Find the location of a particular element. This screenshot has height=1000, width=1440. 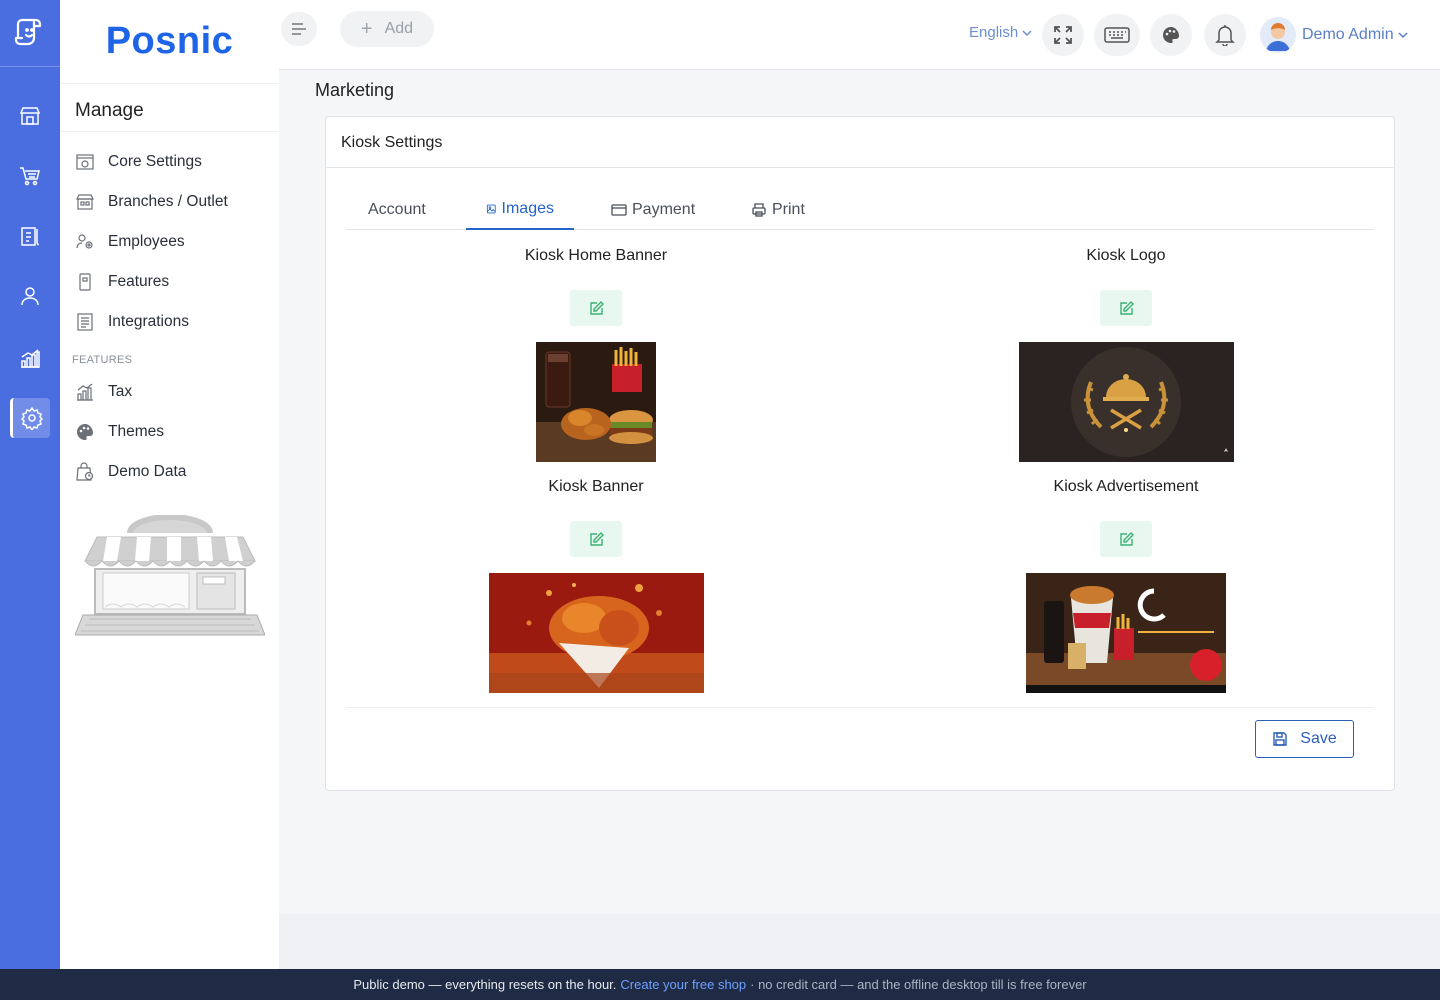

sidebar-item-label: Core Settings is located at coordinates (155, 161).